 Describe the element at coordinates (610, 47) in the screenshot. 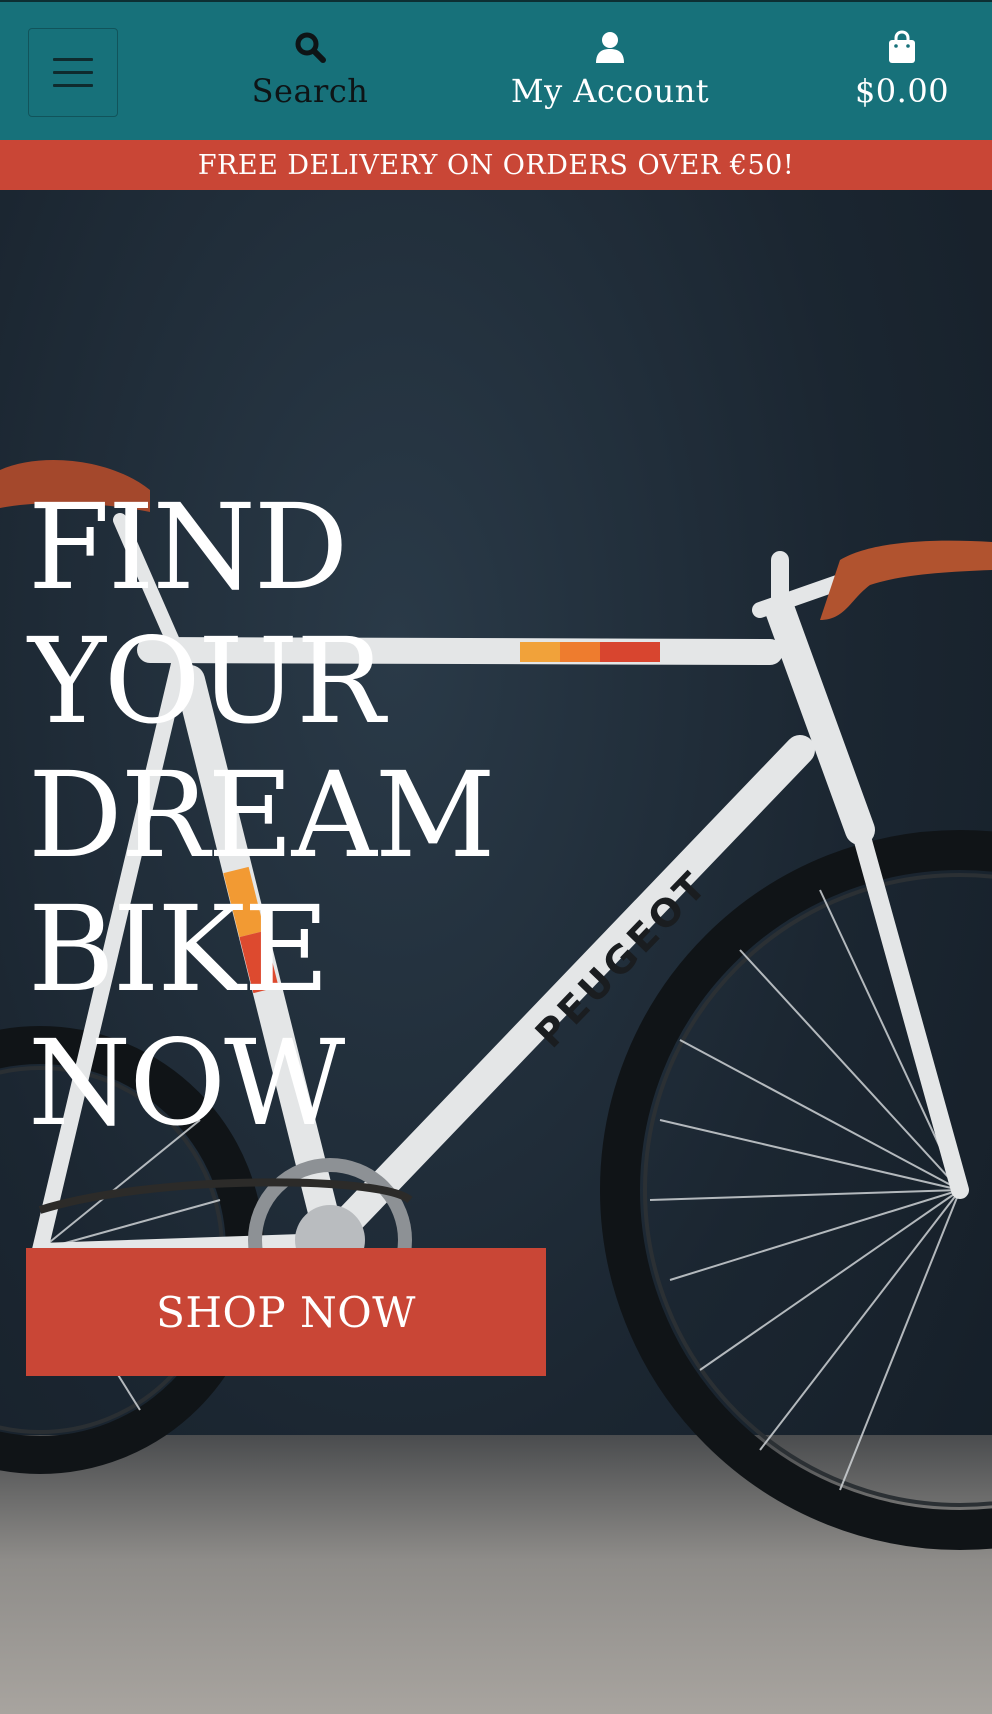

I see `user-icon` at that location.